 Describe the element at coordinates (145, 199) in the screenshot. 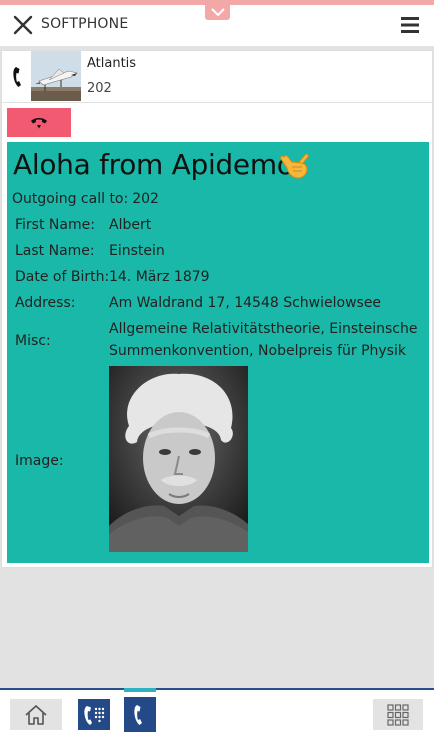

I see `outgoing-number: 202` at that location.